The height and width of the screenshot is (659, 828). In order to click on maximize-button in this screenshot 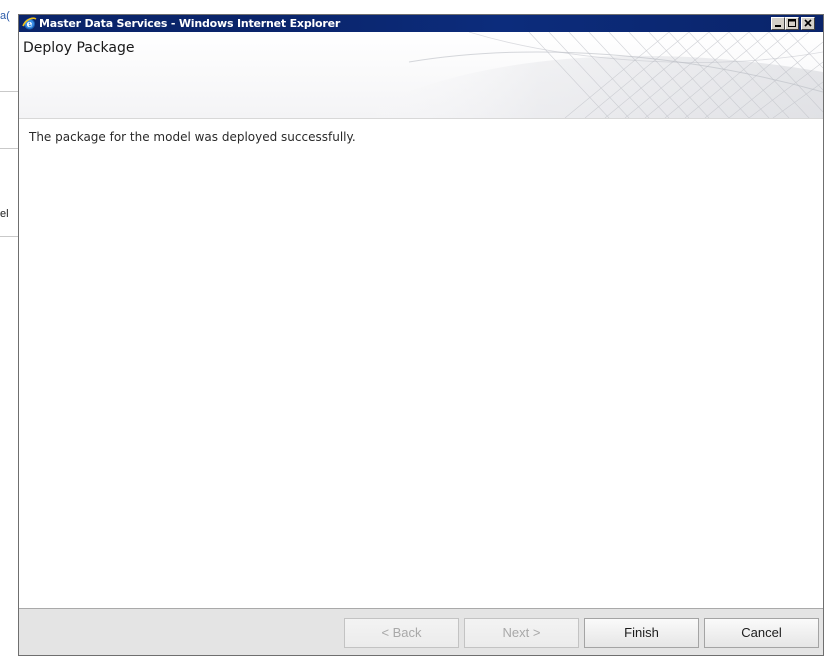, I will do `click(792, 23)`.